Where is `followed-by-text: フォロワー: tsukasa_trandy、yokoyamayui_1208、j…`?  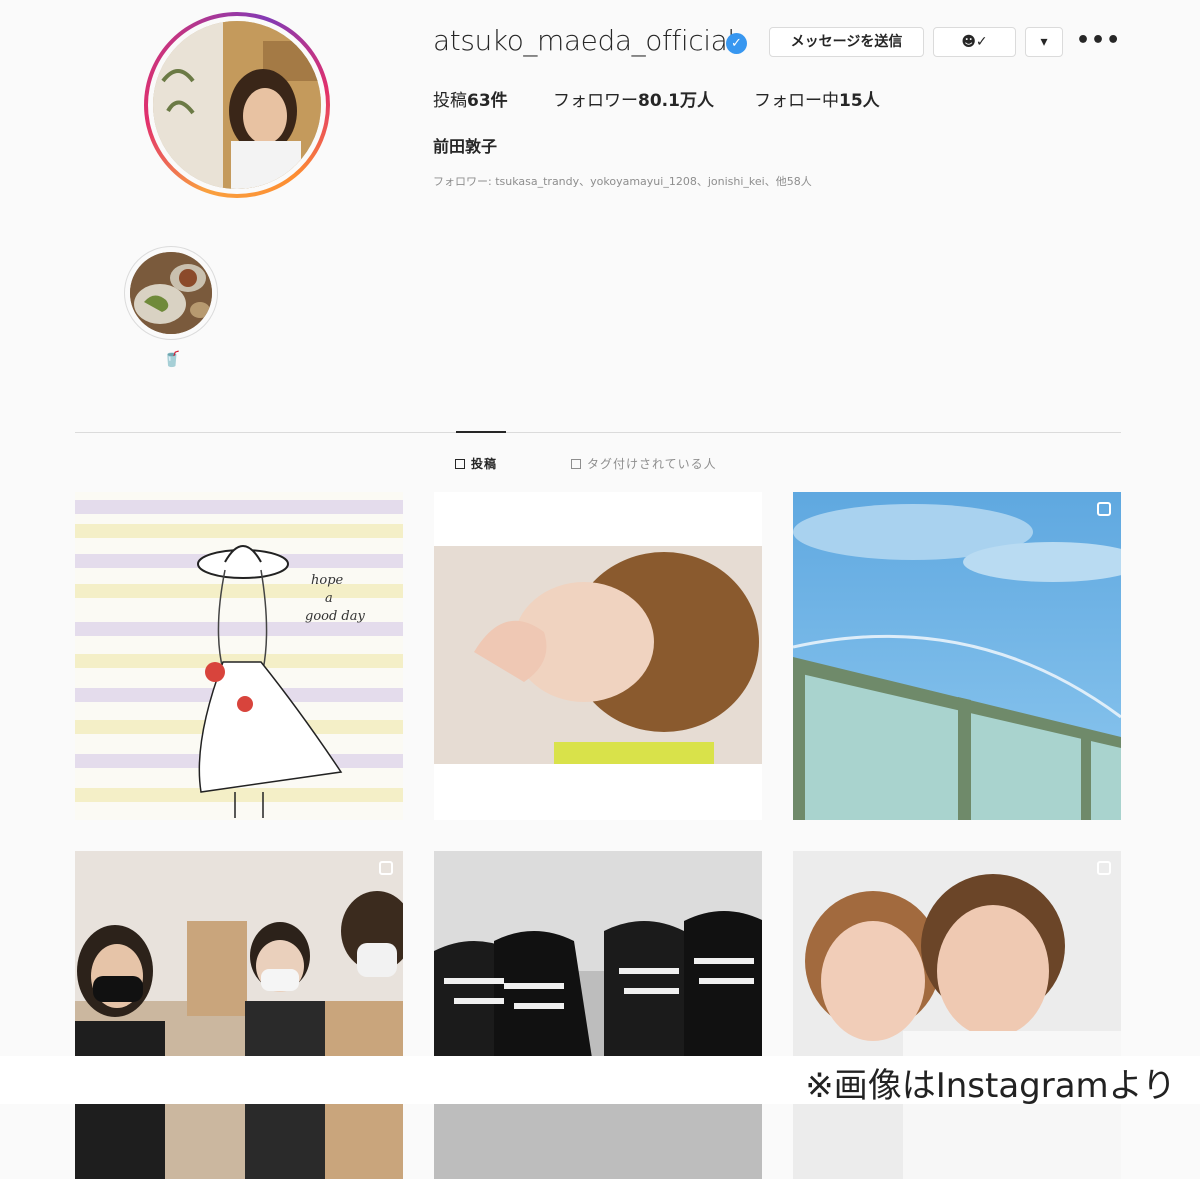 followed-by-text: フォロワー: tsukasa_trandy、yokoyamayui_1208、j… is located at coordinates (622, 181).